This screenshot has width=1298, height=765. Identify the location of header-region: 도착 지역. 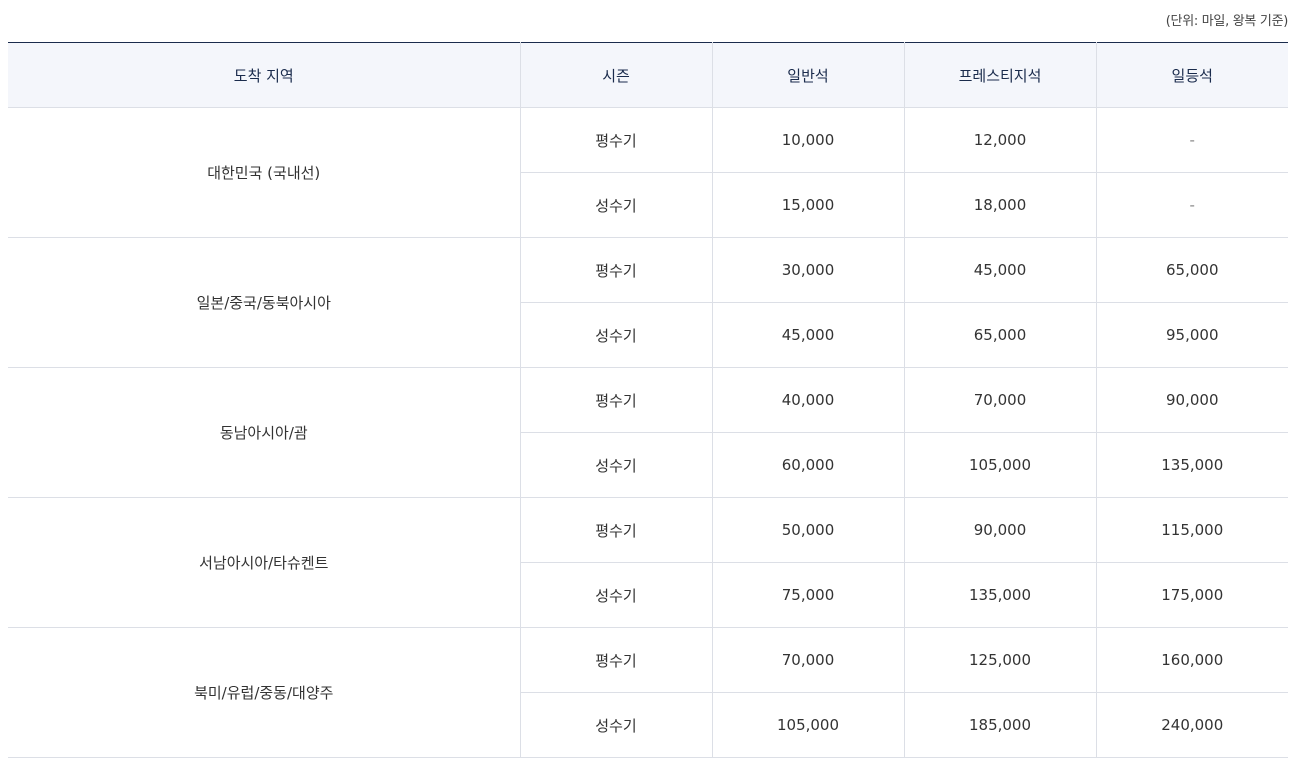
(264, 75).